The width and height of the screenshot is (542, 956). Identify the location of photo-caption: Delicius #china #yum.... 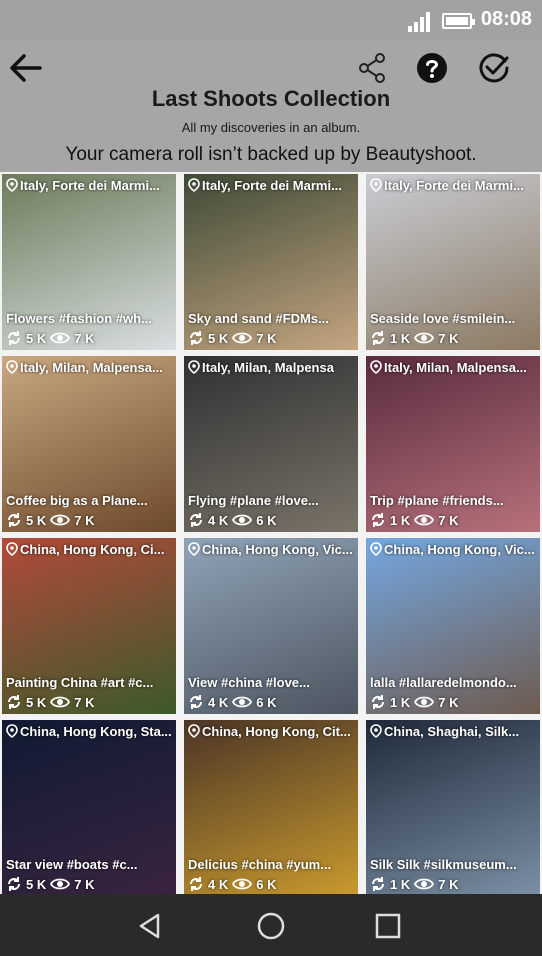
(260, 864).